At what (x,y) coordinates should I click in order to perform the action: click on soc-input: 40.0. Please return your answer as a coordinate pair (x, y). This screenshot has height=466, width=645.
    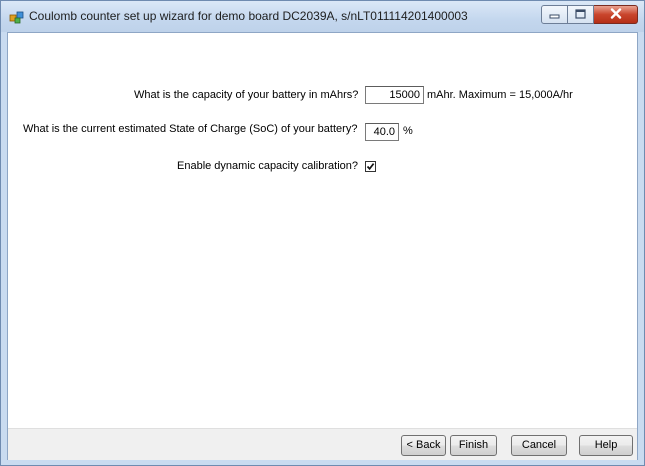
    Looking at the image, I should click on (382, 132).